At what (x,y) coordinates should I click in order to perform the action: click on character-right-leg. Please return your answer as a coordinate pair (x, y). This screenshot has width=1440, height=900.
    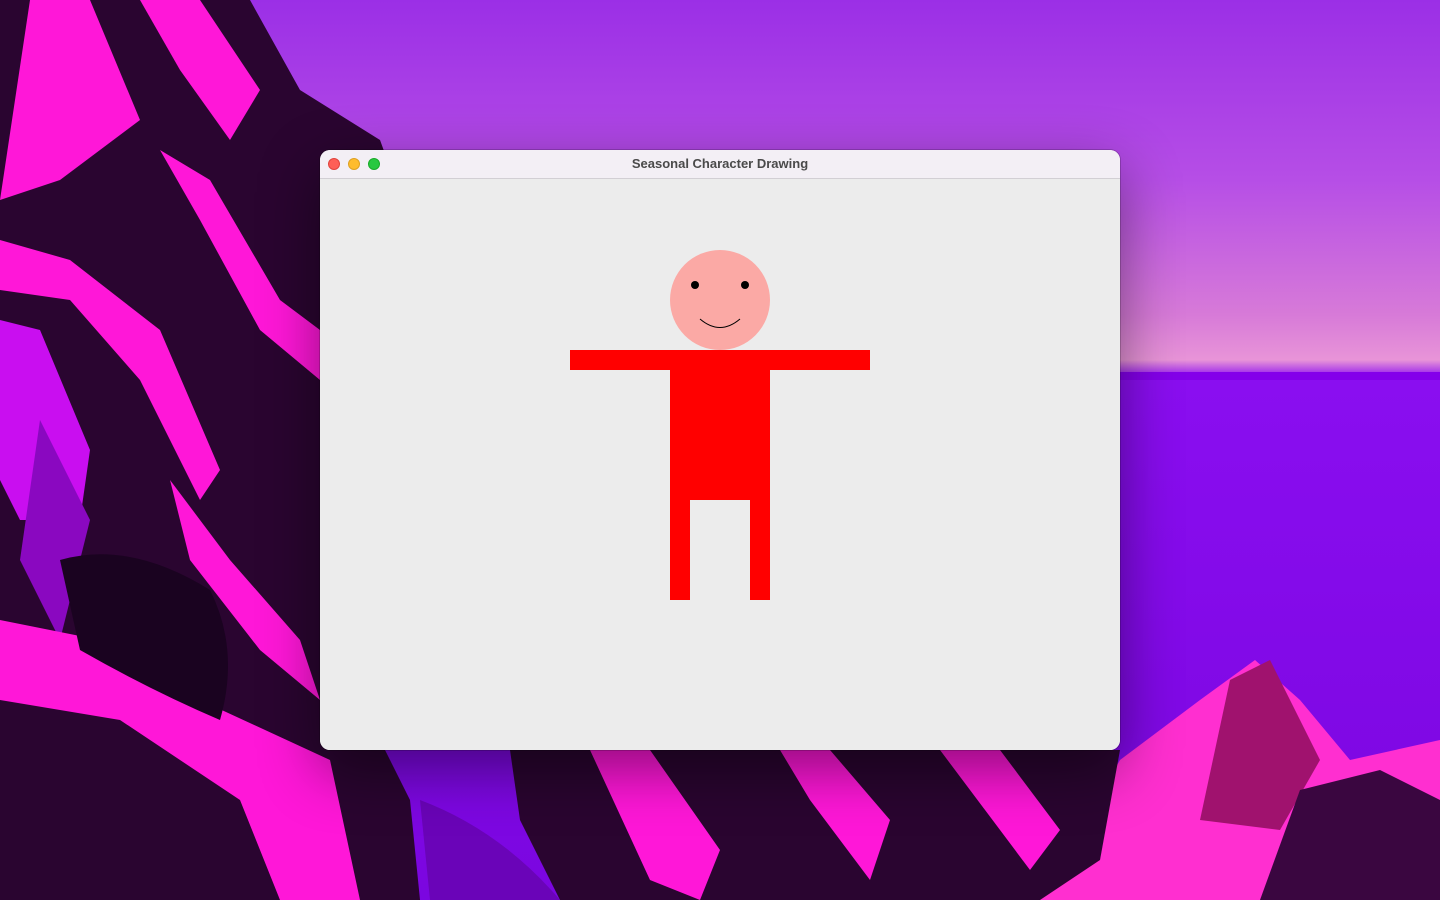
    Looking at the image, I should click on (760, 549).